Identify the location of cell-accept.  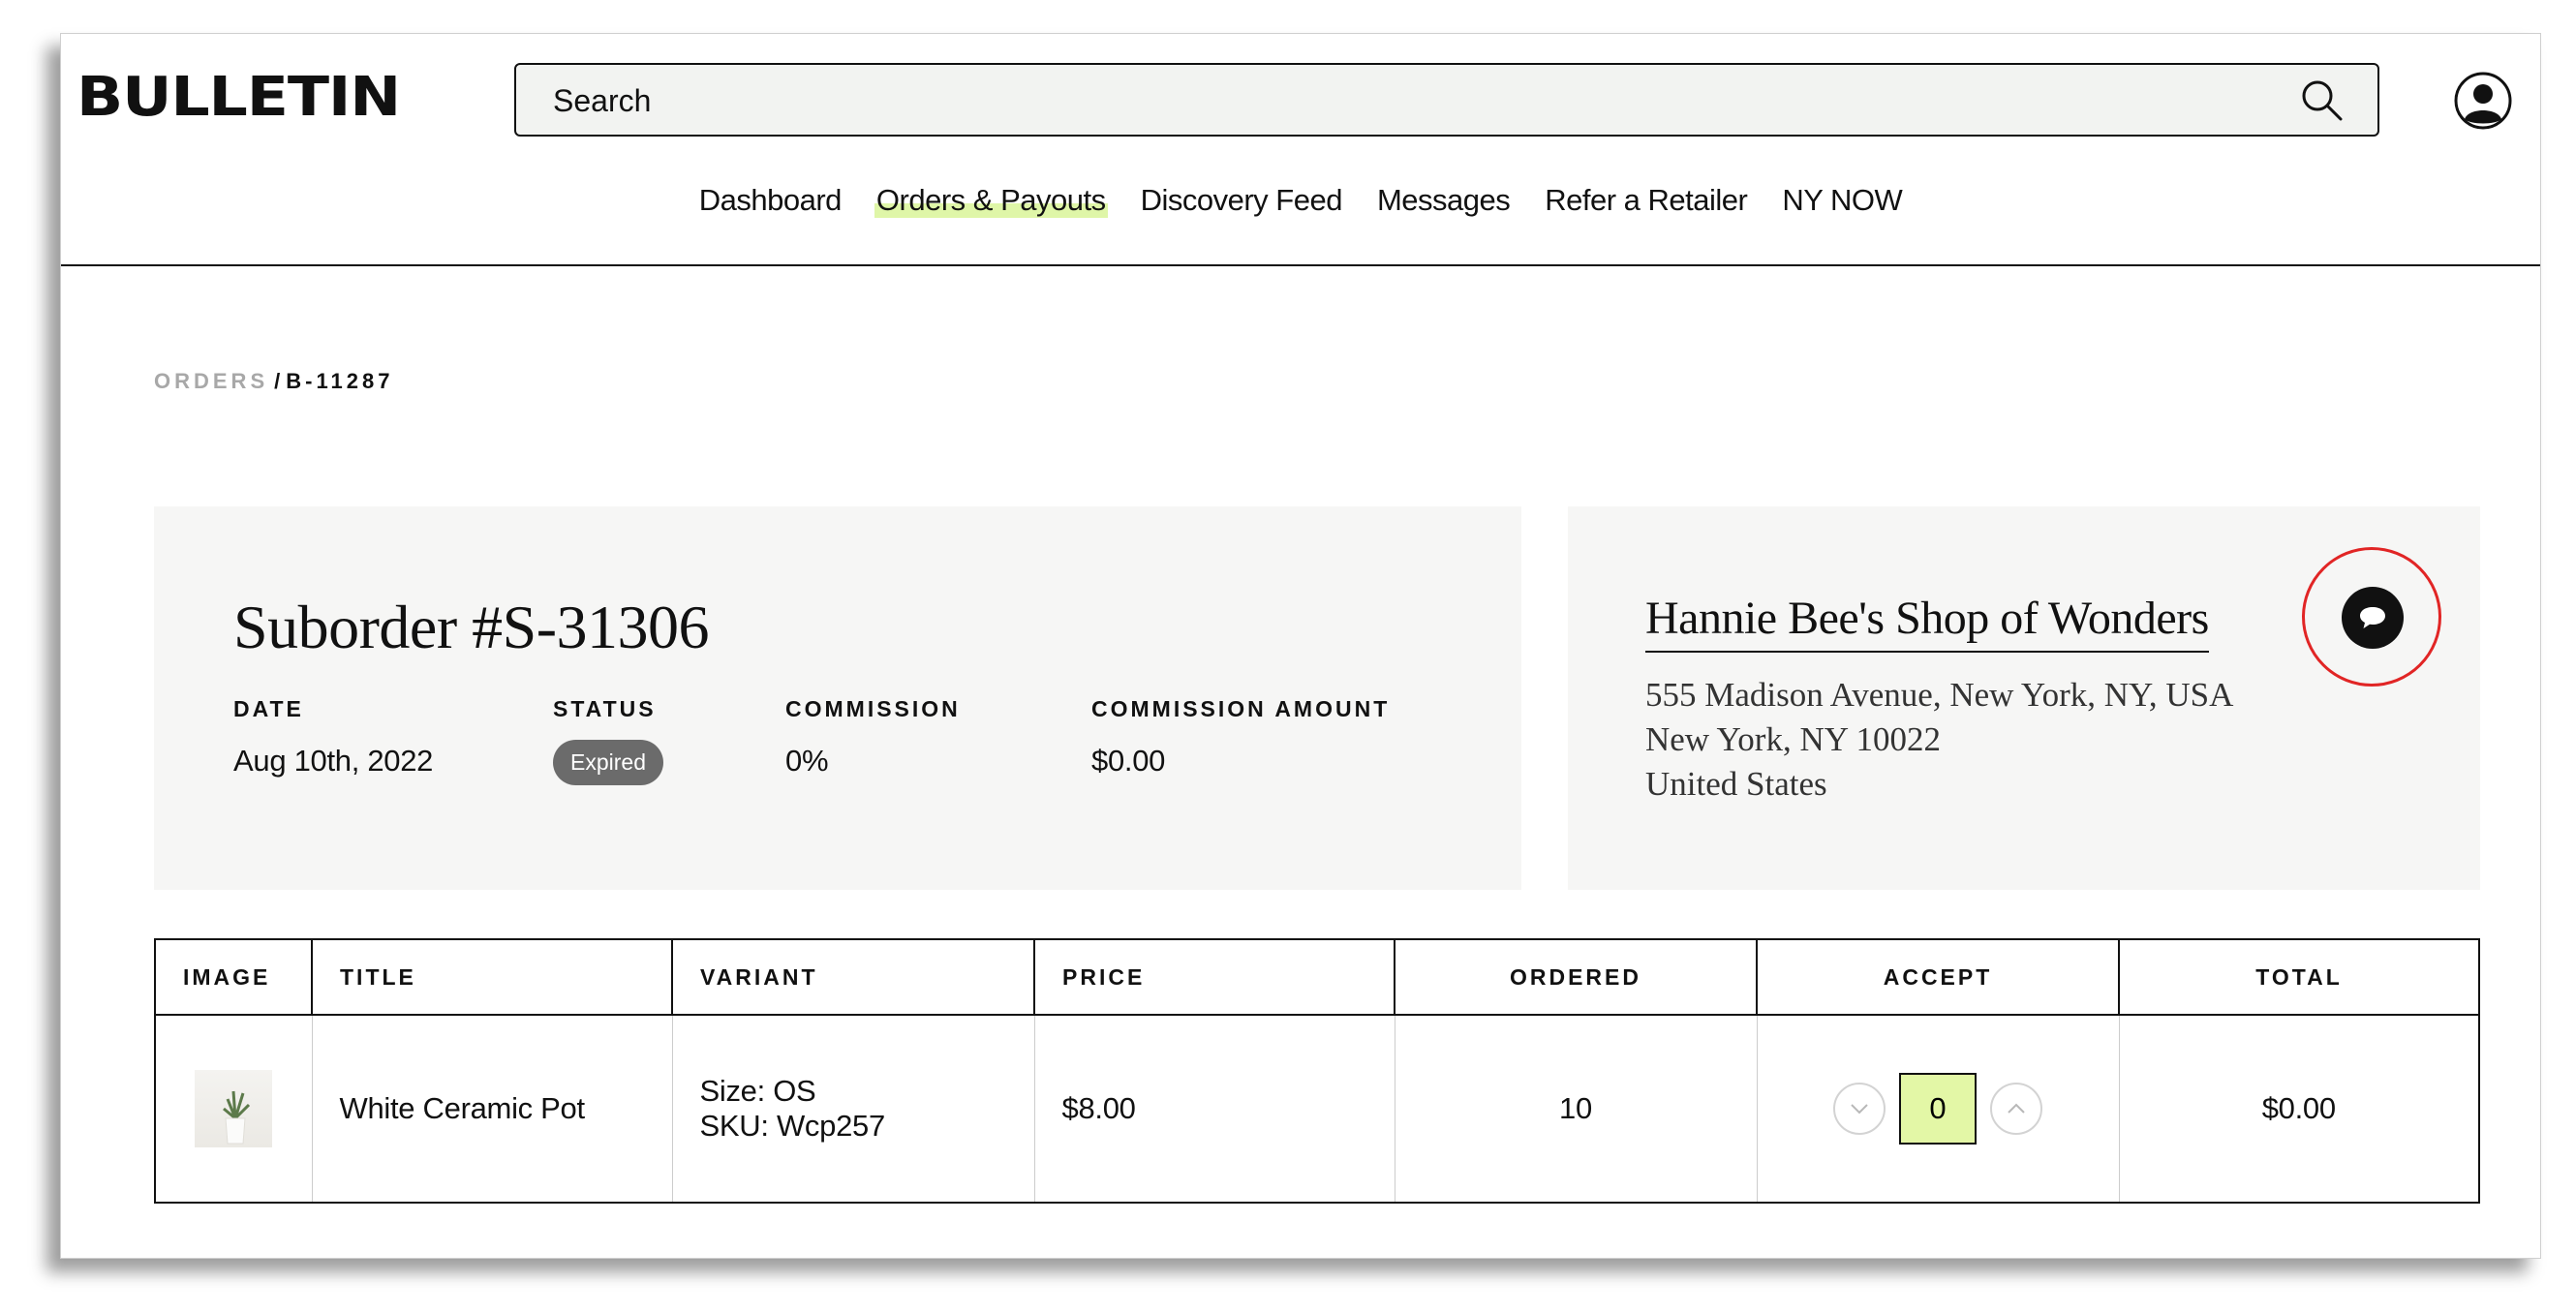
(1937, 1109).